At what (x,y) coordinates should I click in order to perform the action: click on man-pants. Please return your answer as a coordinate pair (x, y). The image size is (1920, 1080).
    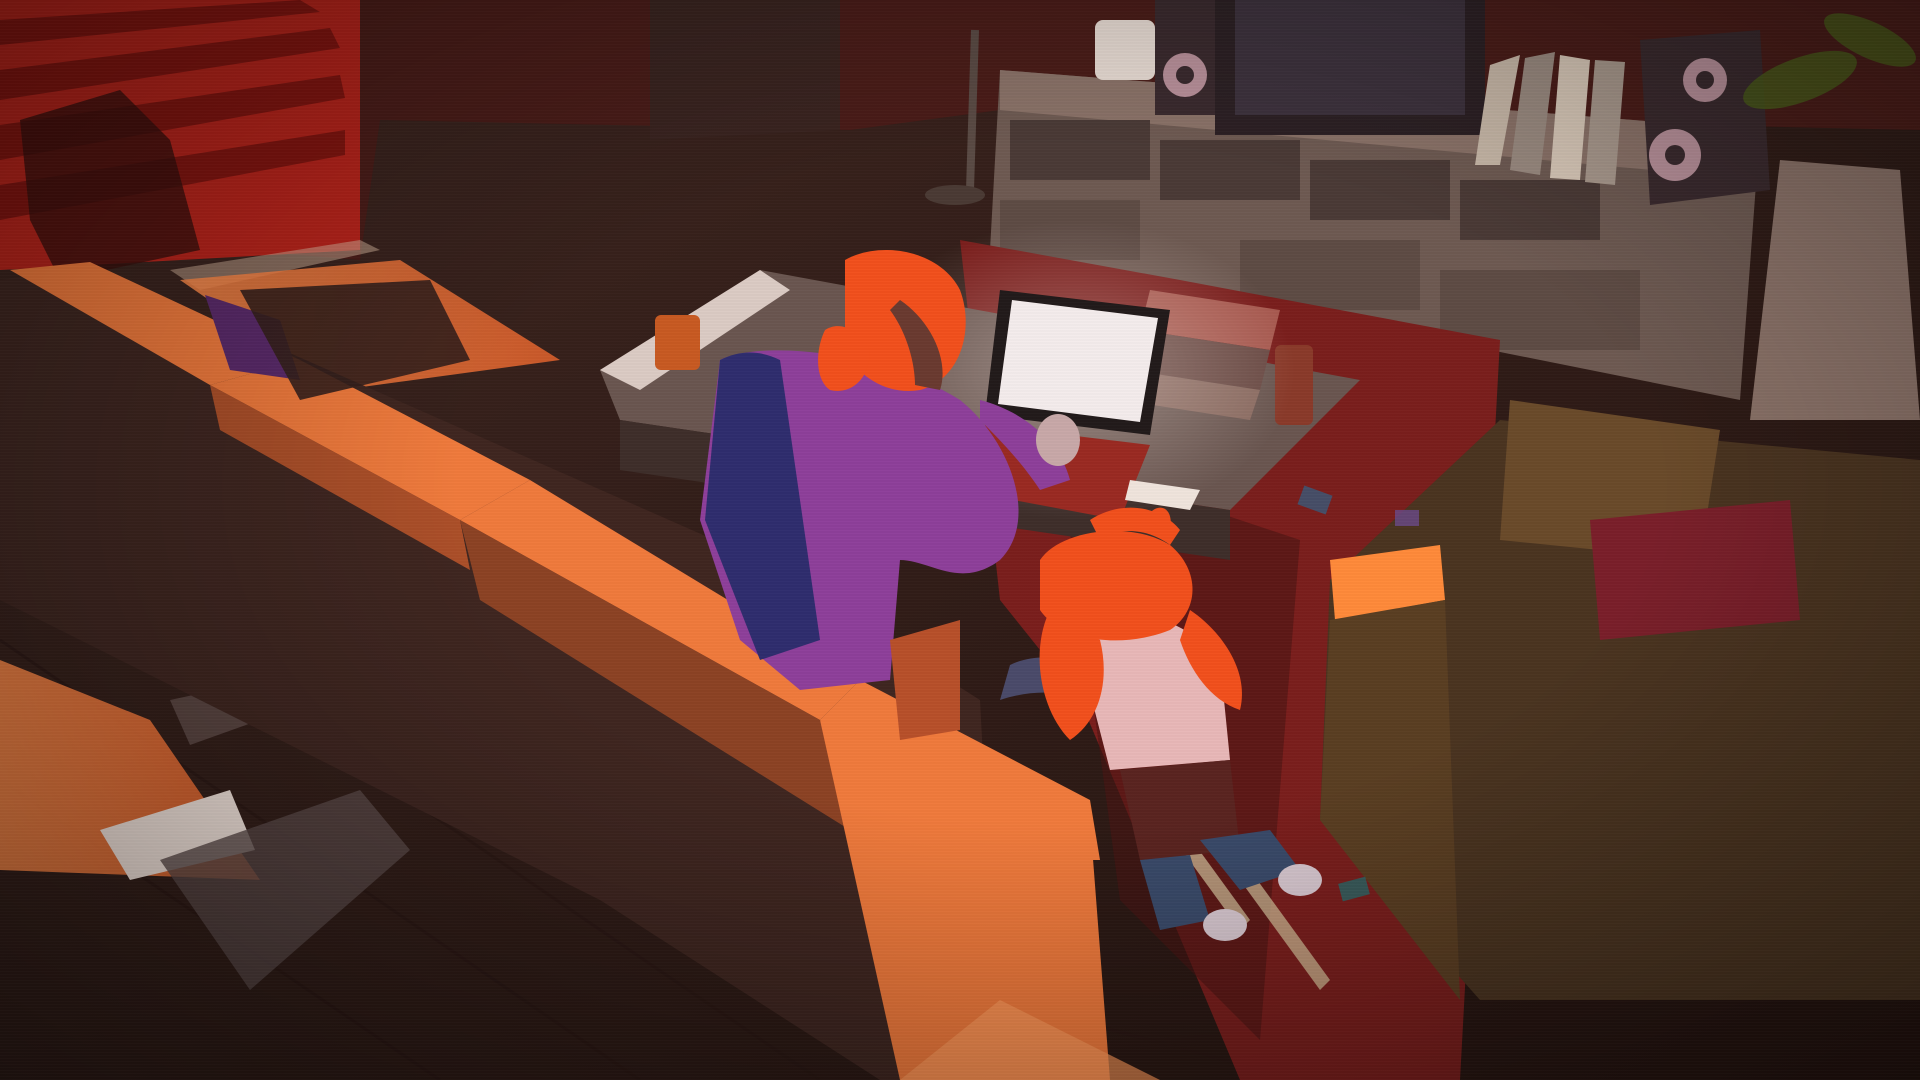
    Looking at the image, I should click on (925, 680).